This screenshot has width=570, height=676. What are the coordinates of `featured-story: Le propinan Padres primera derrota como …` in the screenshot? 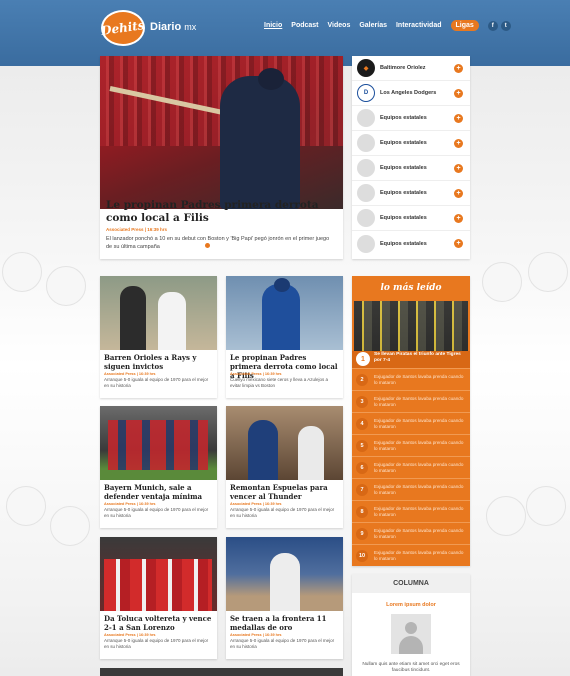 It's located at (221, 157).